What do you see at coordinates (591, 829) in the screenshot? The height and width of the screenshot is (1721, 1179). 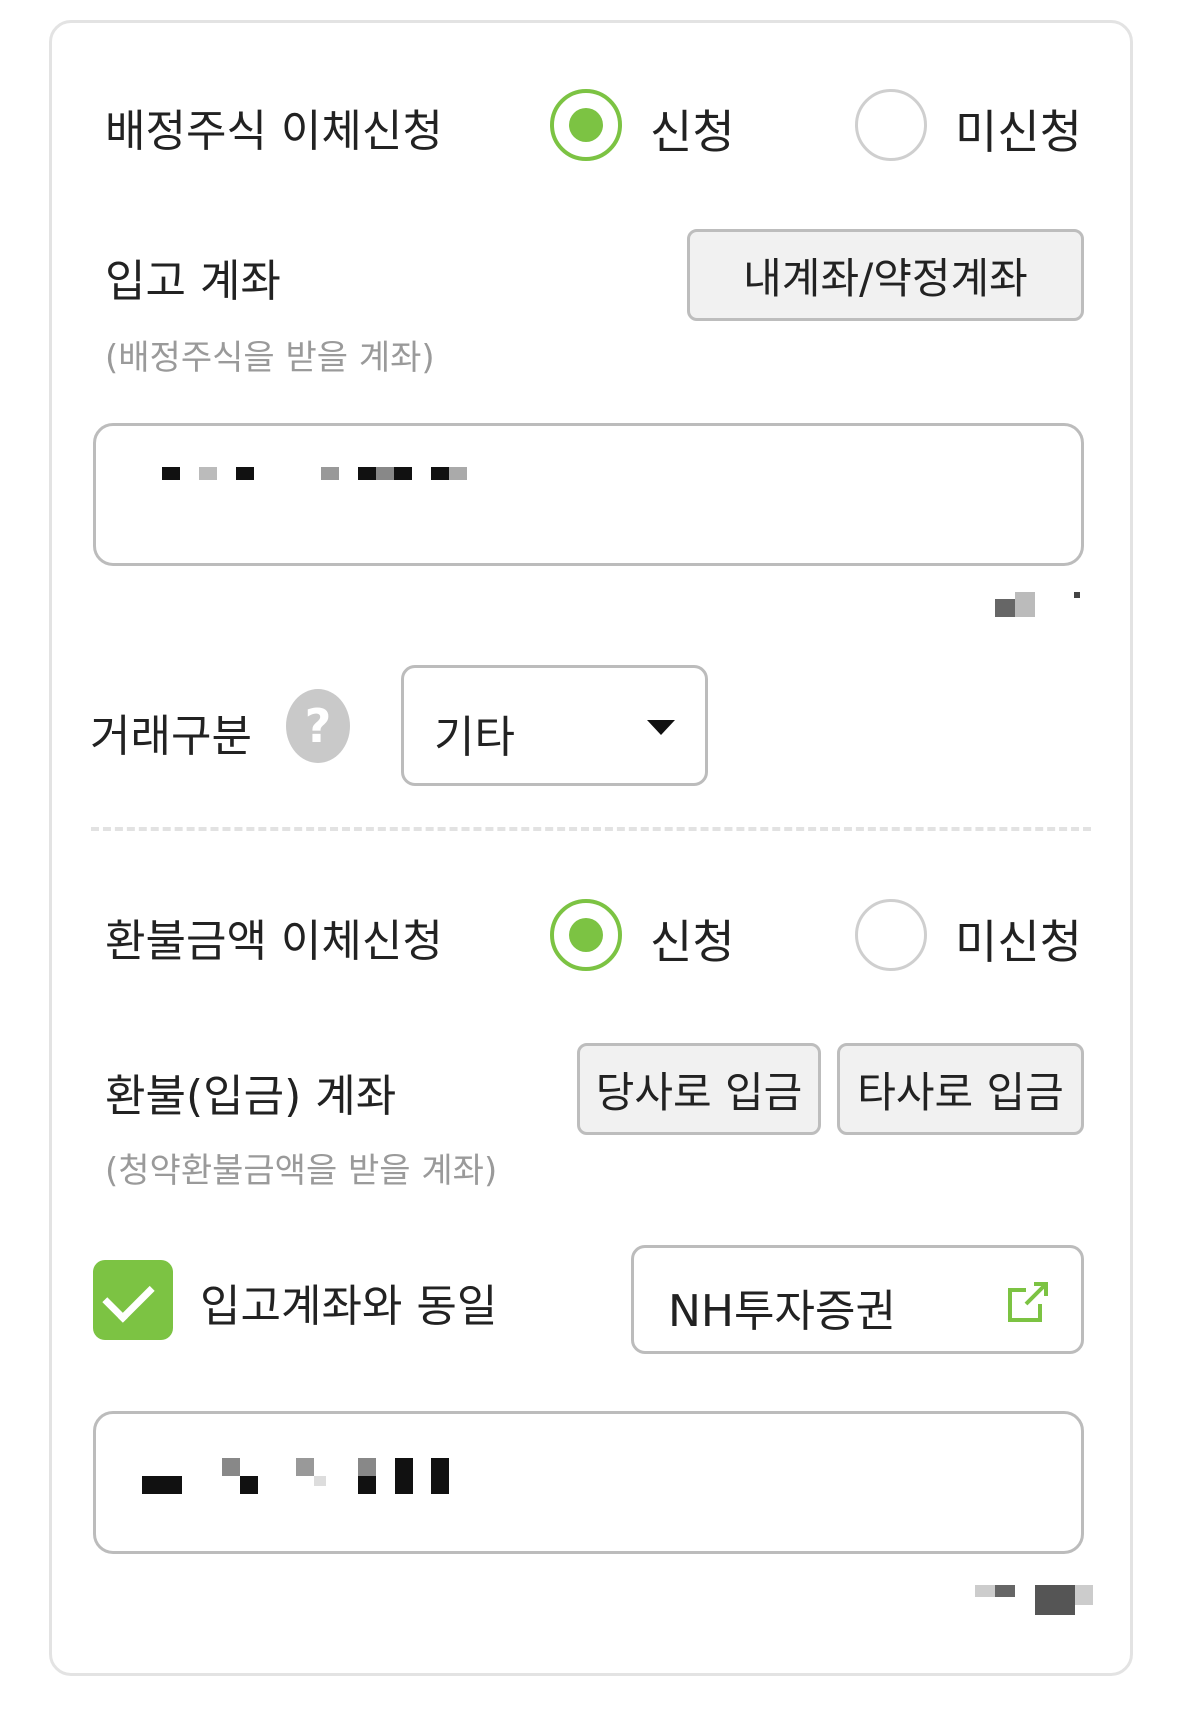 I see `section-divider` at bounding box center [591, 829].